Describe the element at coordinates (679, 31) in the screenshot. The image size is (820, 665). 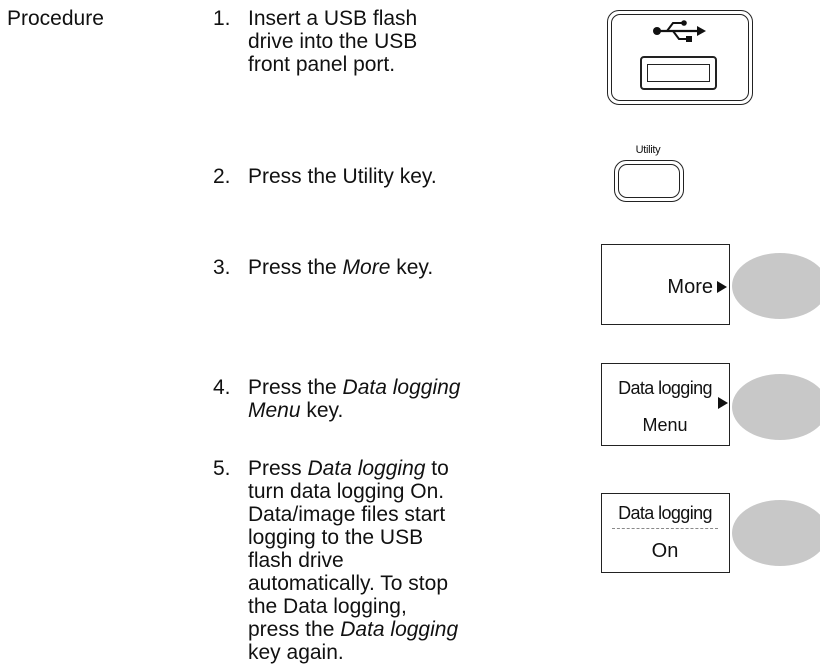
I see `usb-trident-icon` at that location.